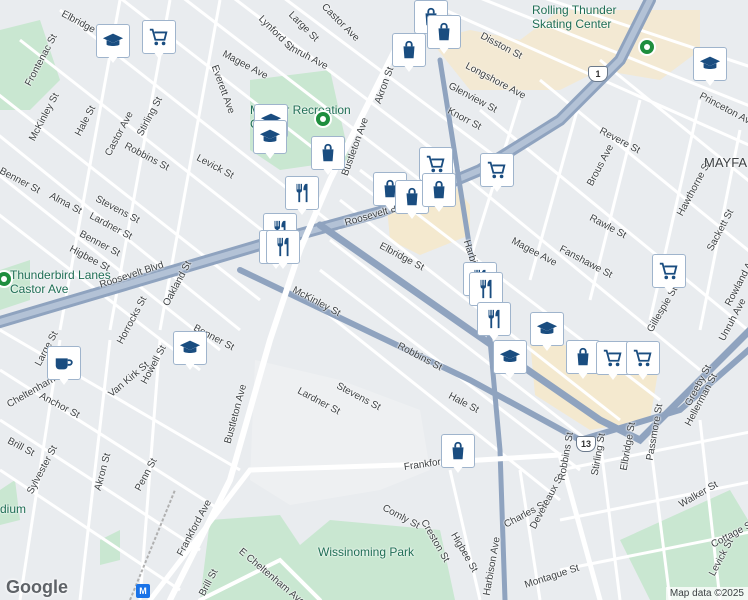 The image size is (748, 600). I want to click on place-label: Thunderbird Lanes Castor Ave, so click(75, 282).